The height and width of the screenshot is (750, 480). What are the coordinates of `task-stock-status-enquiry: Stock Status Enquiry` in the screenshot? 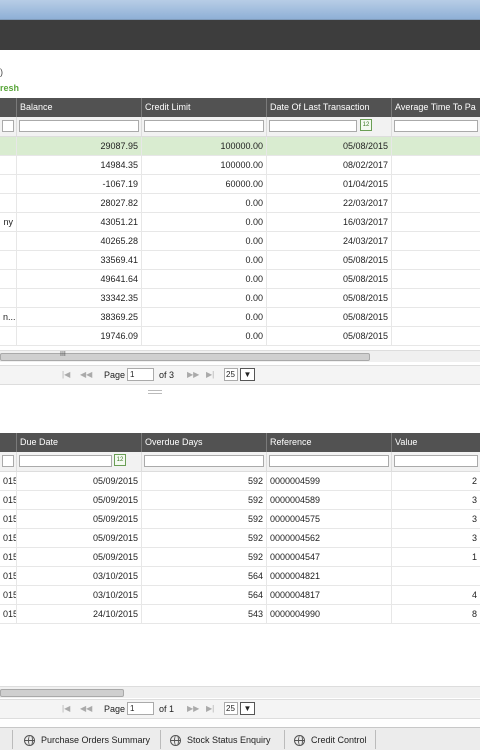 It's located at (220, 740).